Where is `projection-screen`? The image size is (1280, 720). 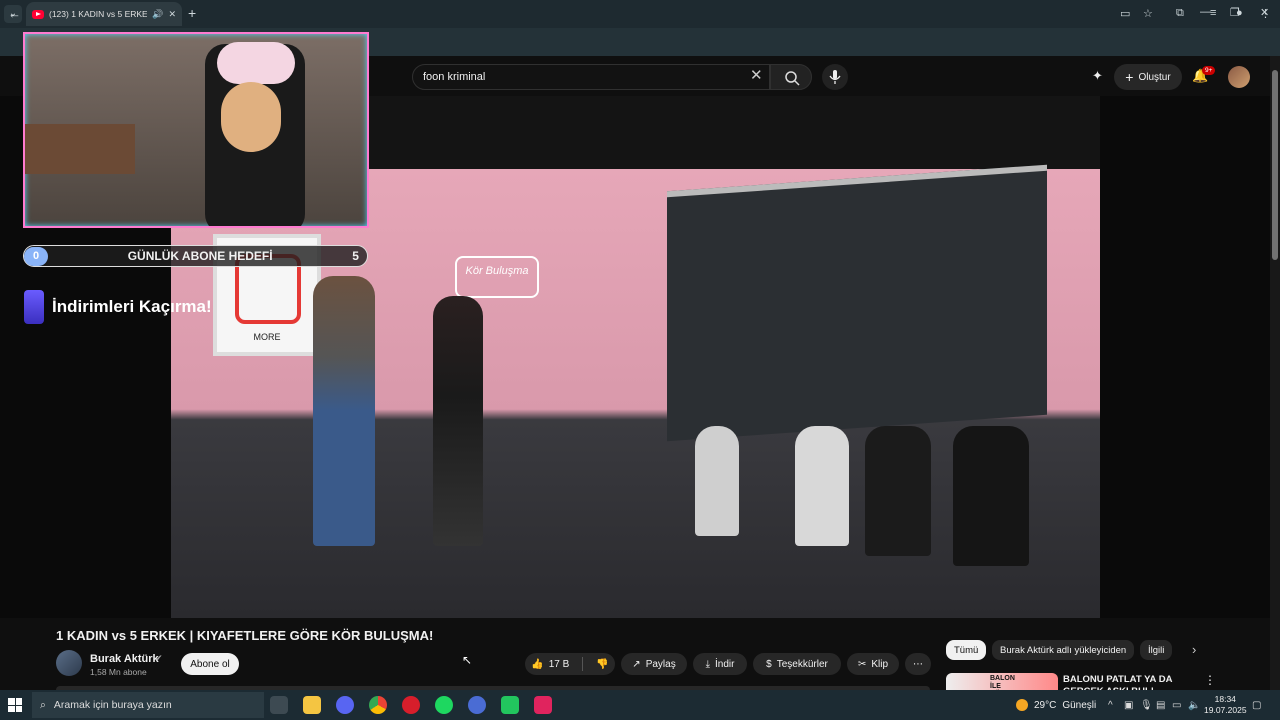 projection-screen is located at coordinates (857, 303).